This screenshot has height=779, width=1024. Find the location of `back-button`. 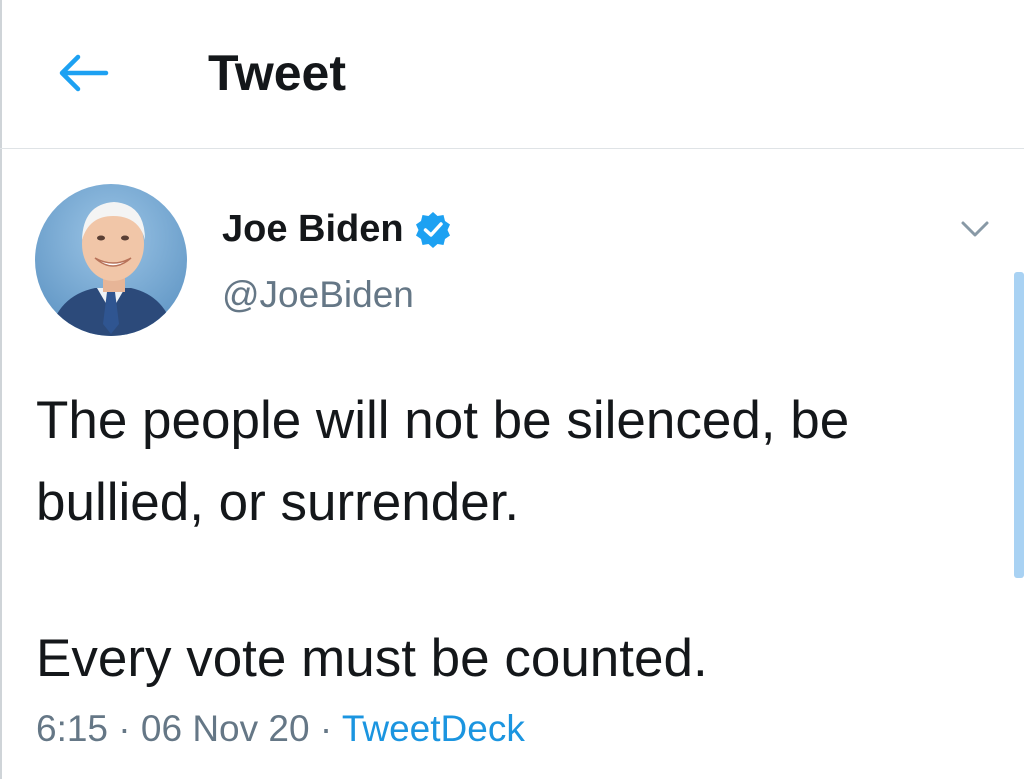

back-button is located at coordinates (82, 73).